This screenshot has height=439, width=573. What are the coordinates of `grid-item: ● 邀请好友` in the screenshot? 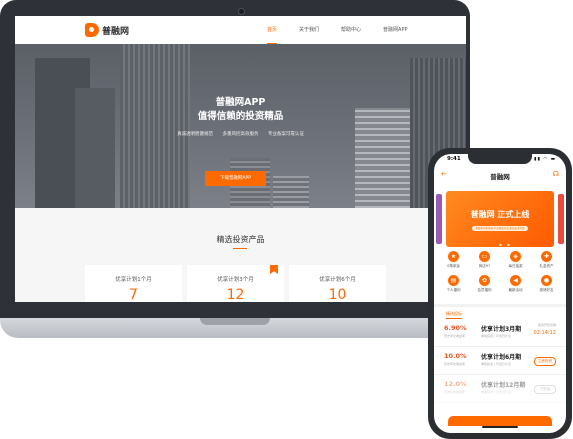 It's located at (546, 284).